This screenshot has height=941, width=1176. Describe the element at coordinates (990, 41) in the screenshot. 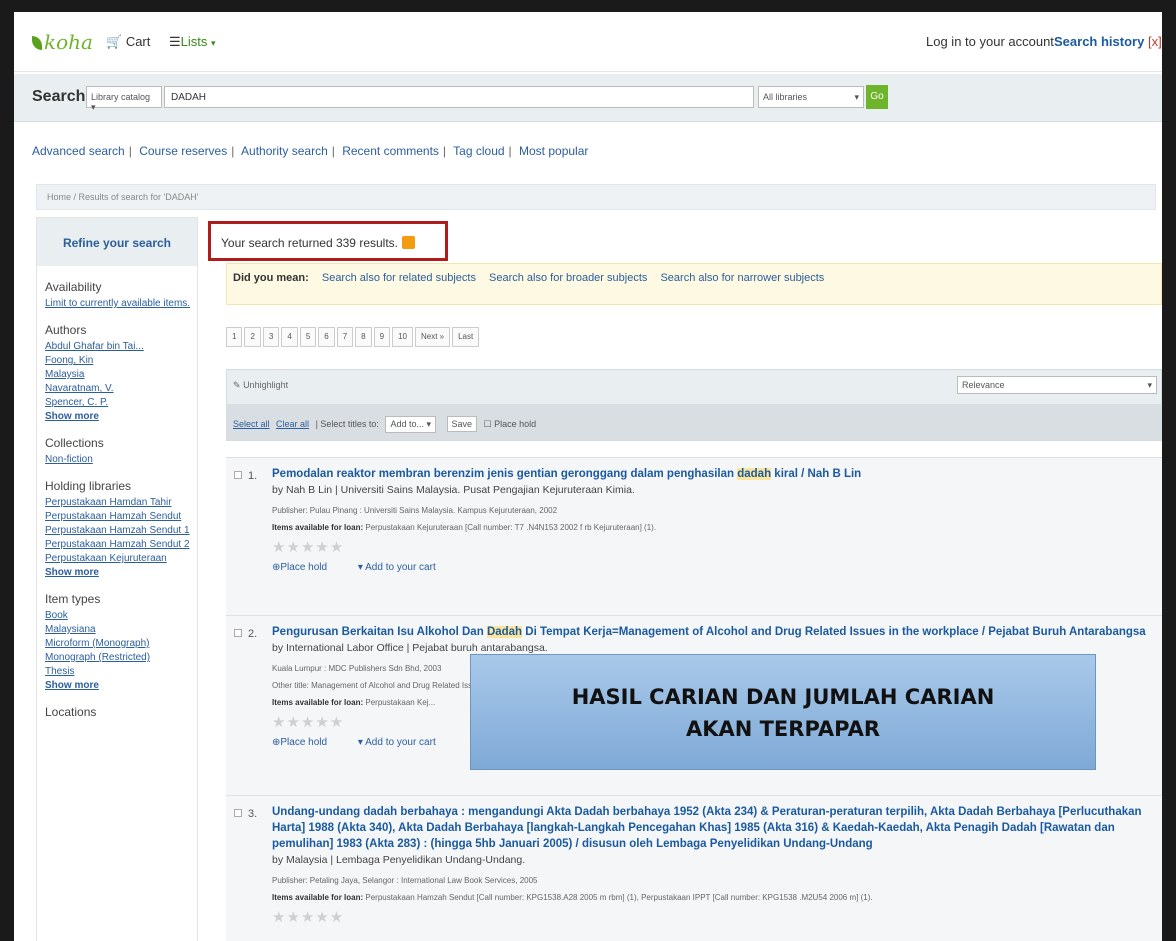

I see `login-link: Log in to your account` at that location.